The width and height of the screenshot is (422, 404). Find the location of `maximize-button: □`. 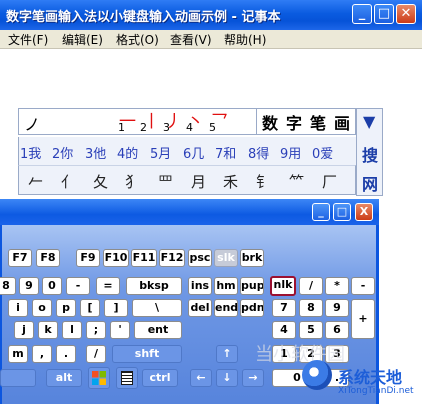

maximize-button: □ is located at coordinates (384, 14).